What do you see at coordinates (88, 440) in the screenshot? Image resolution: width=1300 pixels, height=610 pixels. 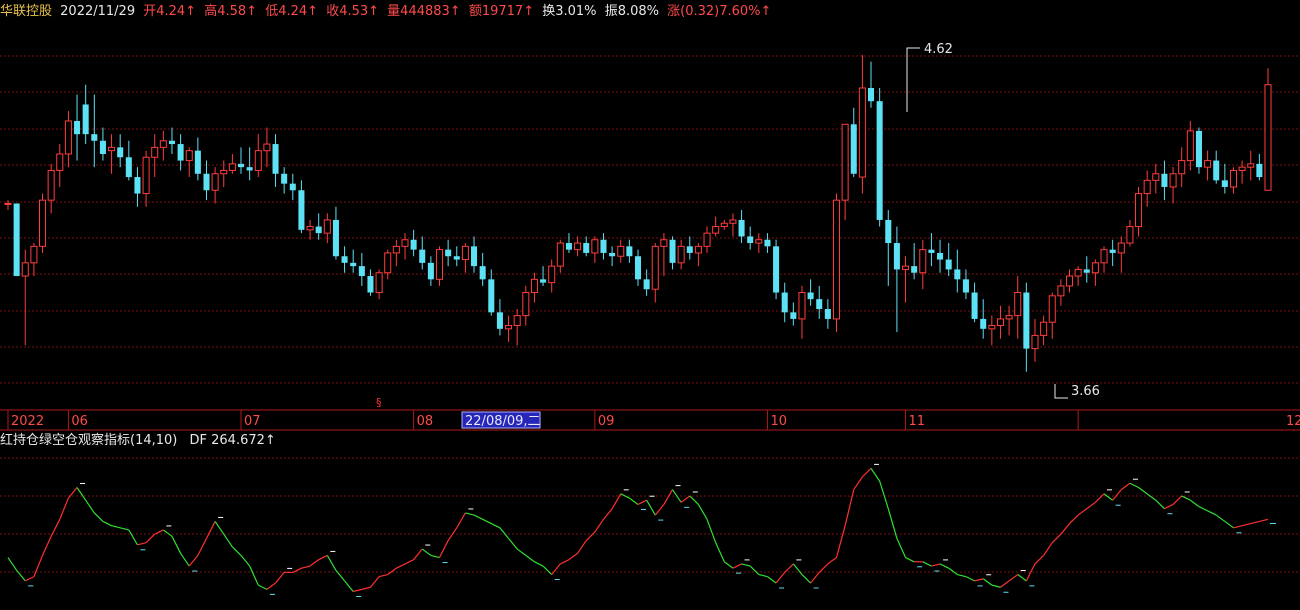 I see `indicator-title: 红持仓绿空仓观察指标(14,10)` at bounding box center [88, 440].